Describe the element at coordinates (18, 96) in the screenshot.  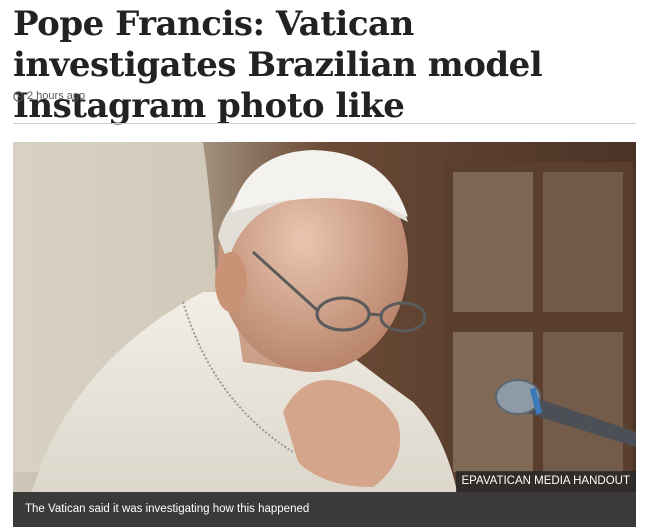
I see `clock-icon` at that location.